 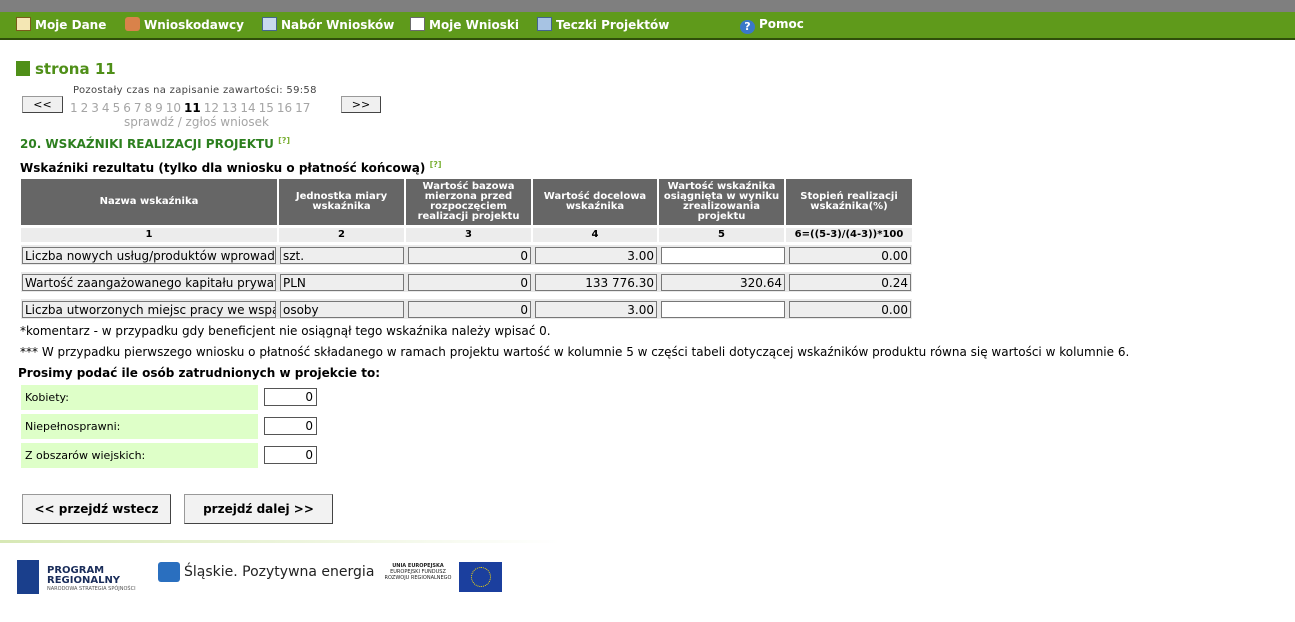 What do you see at coordinates (147, 144) in the screenshot?
I see `section-title-text: 20. WSKAŹNIKI REALIZACJI PROJEKTU` at bounding box center [147, 144].